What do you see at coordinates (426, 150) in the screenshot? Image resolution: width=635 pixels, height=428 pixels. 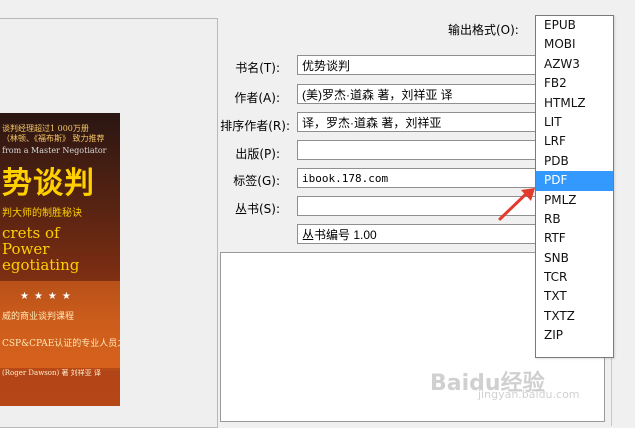 I see `publisher-field` at bounding box center [426, 150].